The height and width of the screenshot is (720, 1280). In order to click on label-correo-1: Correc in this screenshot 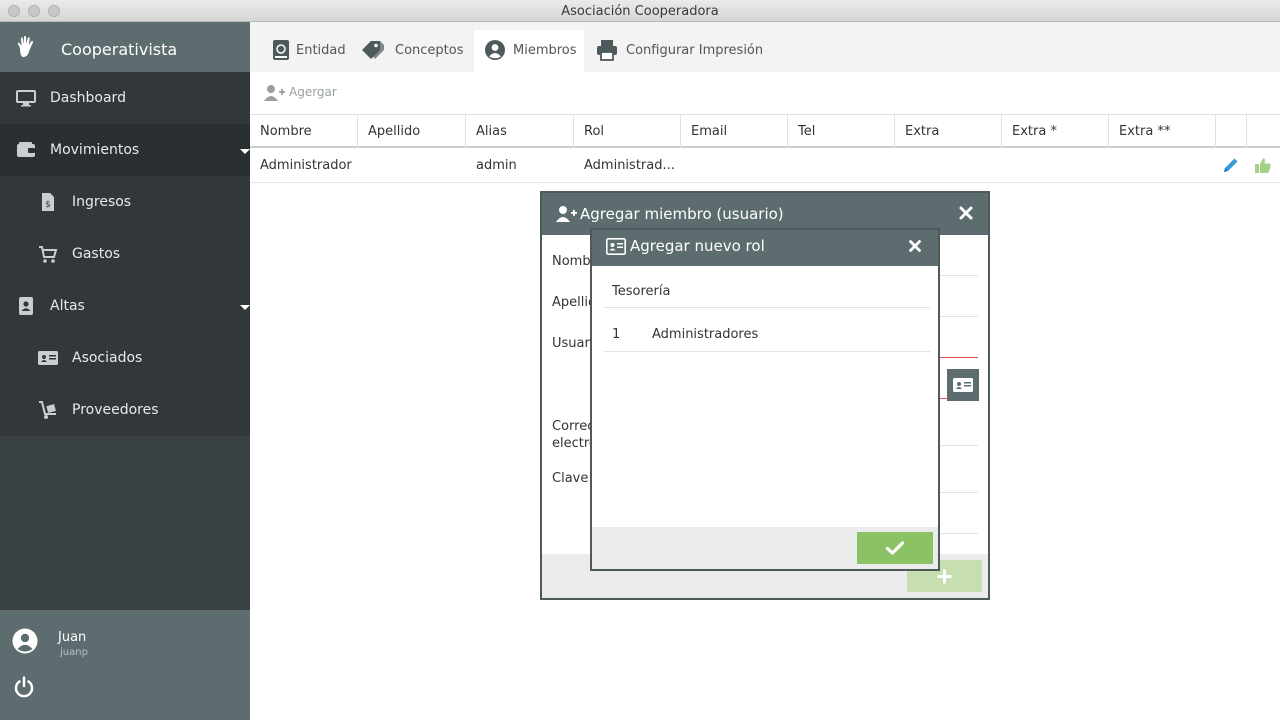, I will do `click(573, 426)`.